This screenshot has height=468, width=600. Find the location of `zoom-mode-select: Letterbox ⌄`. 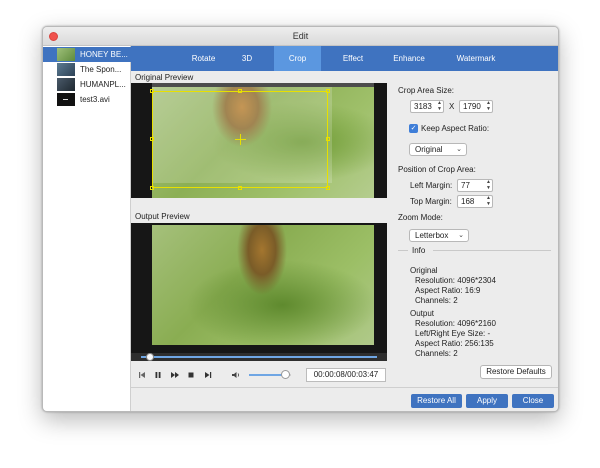

zoom-mode-select: Letterbox ⌄ is located at coordinates (439, 235).